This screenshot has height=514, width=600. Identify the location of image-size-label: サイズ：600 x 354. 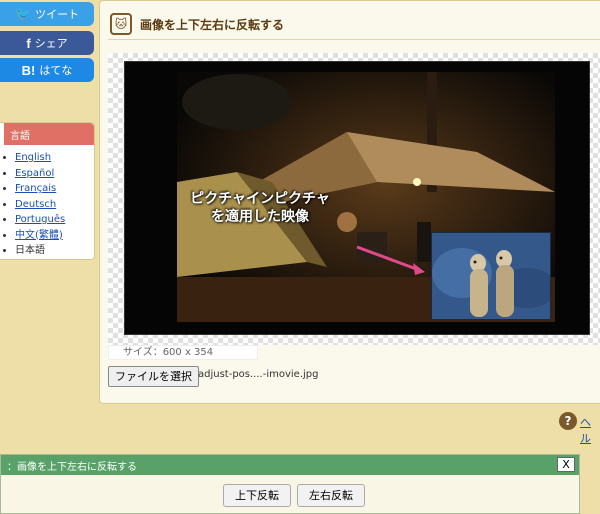
(183, 352).